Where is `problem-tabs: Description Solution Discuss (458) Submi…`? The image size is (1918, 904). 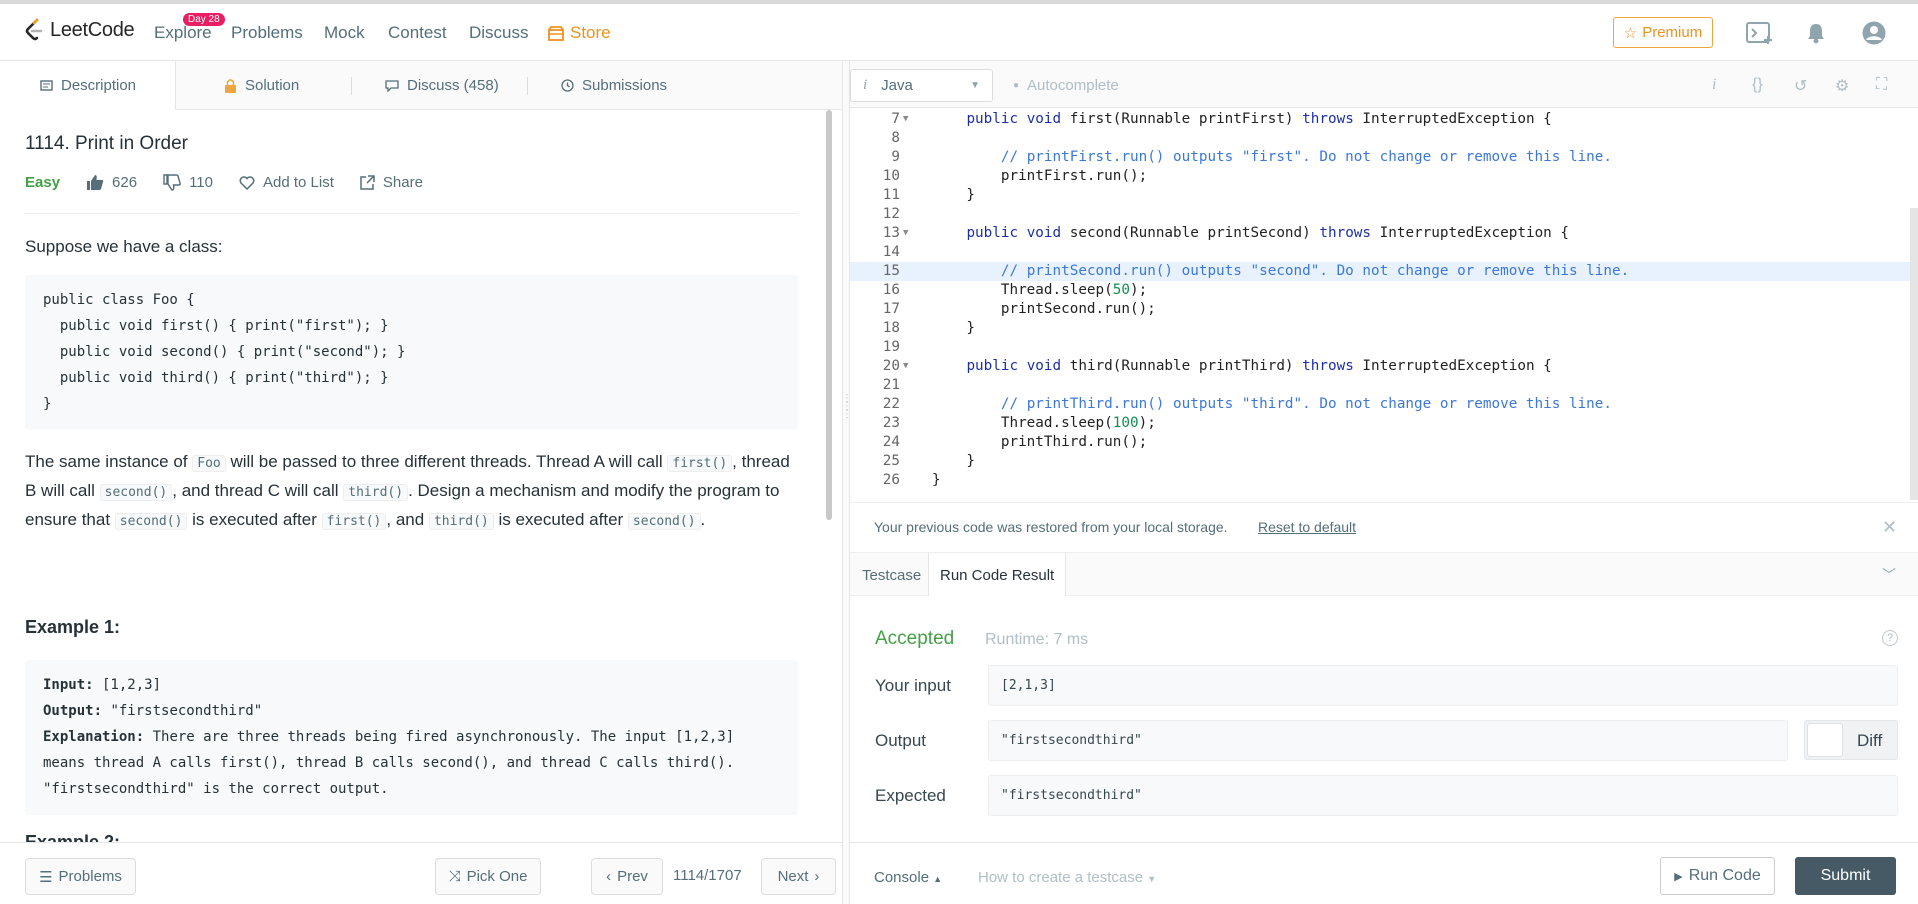
problem-tabs: Description Solution Discuss (458) Submi… is located at coordinates (421, 85).